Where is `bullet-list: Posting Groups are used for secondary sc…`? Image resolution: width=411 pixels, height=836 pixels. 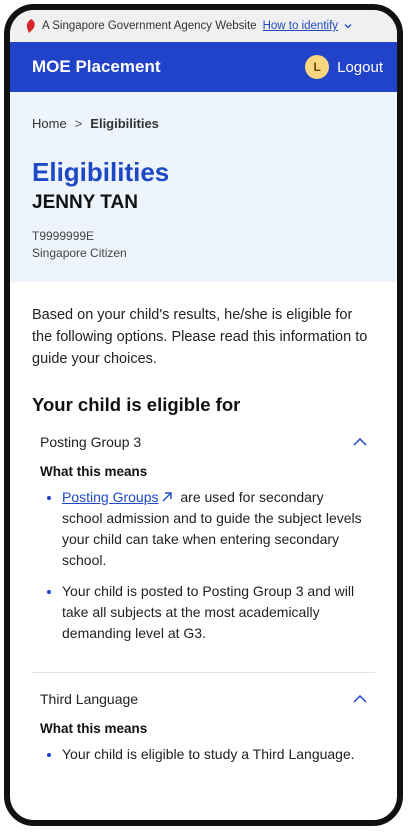 bullet-list: Posting Groups are used for secondary sc… is located at coordinates (203, 565).